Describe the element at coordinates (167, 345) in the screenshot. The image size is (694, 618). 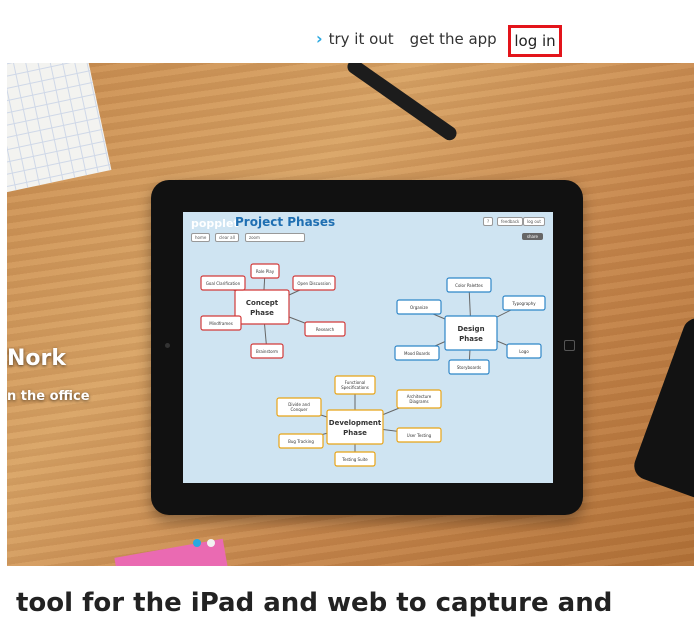
I see `ipad-camera` at that location.